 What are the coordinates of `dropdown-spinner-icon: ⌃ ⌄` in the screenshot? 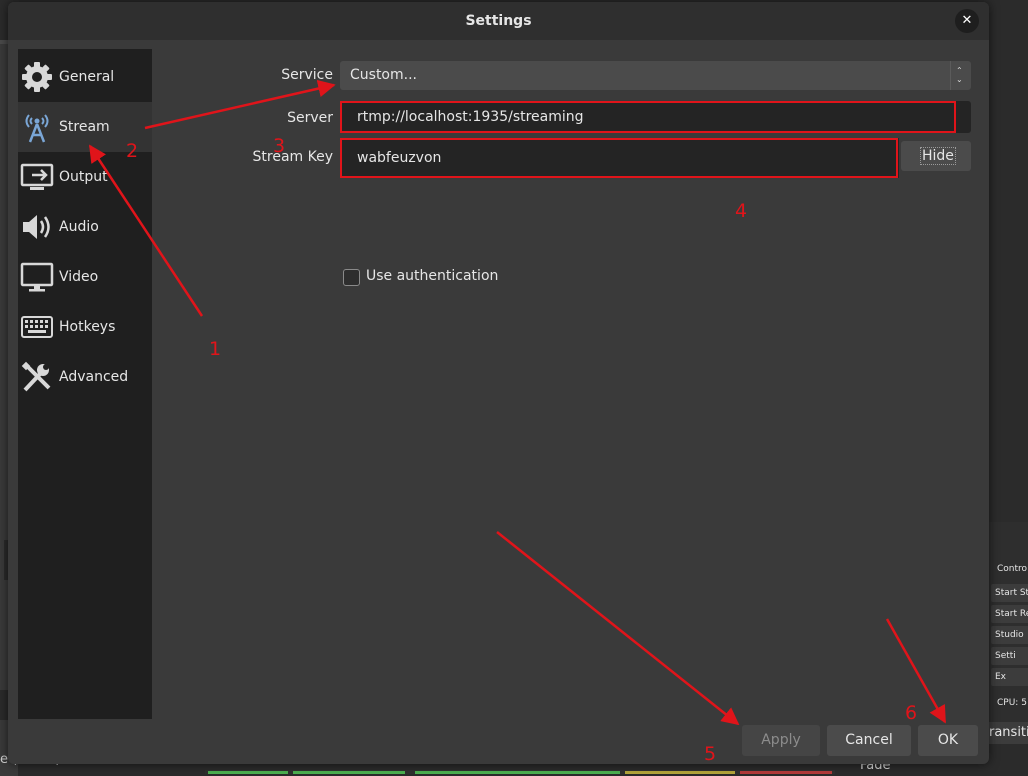 It's located at (960, 75).